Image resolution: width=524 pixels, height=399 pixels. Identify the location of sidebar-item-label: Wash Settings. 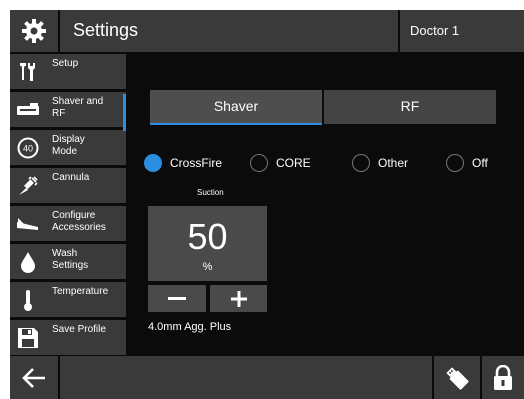
(70, 259).